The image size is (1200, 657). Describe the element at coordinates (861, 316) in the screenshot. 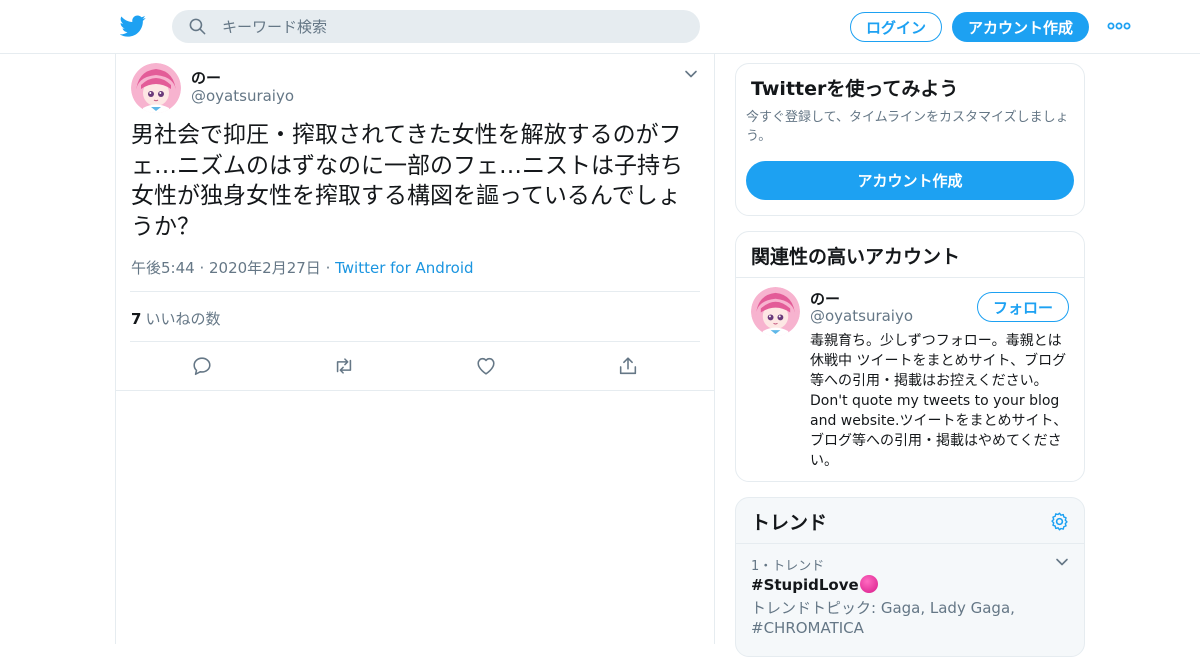

I see `account-handle: @oyatsuraiyo` at that location.